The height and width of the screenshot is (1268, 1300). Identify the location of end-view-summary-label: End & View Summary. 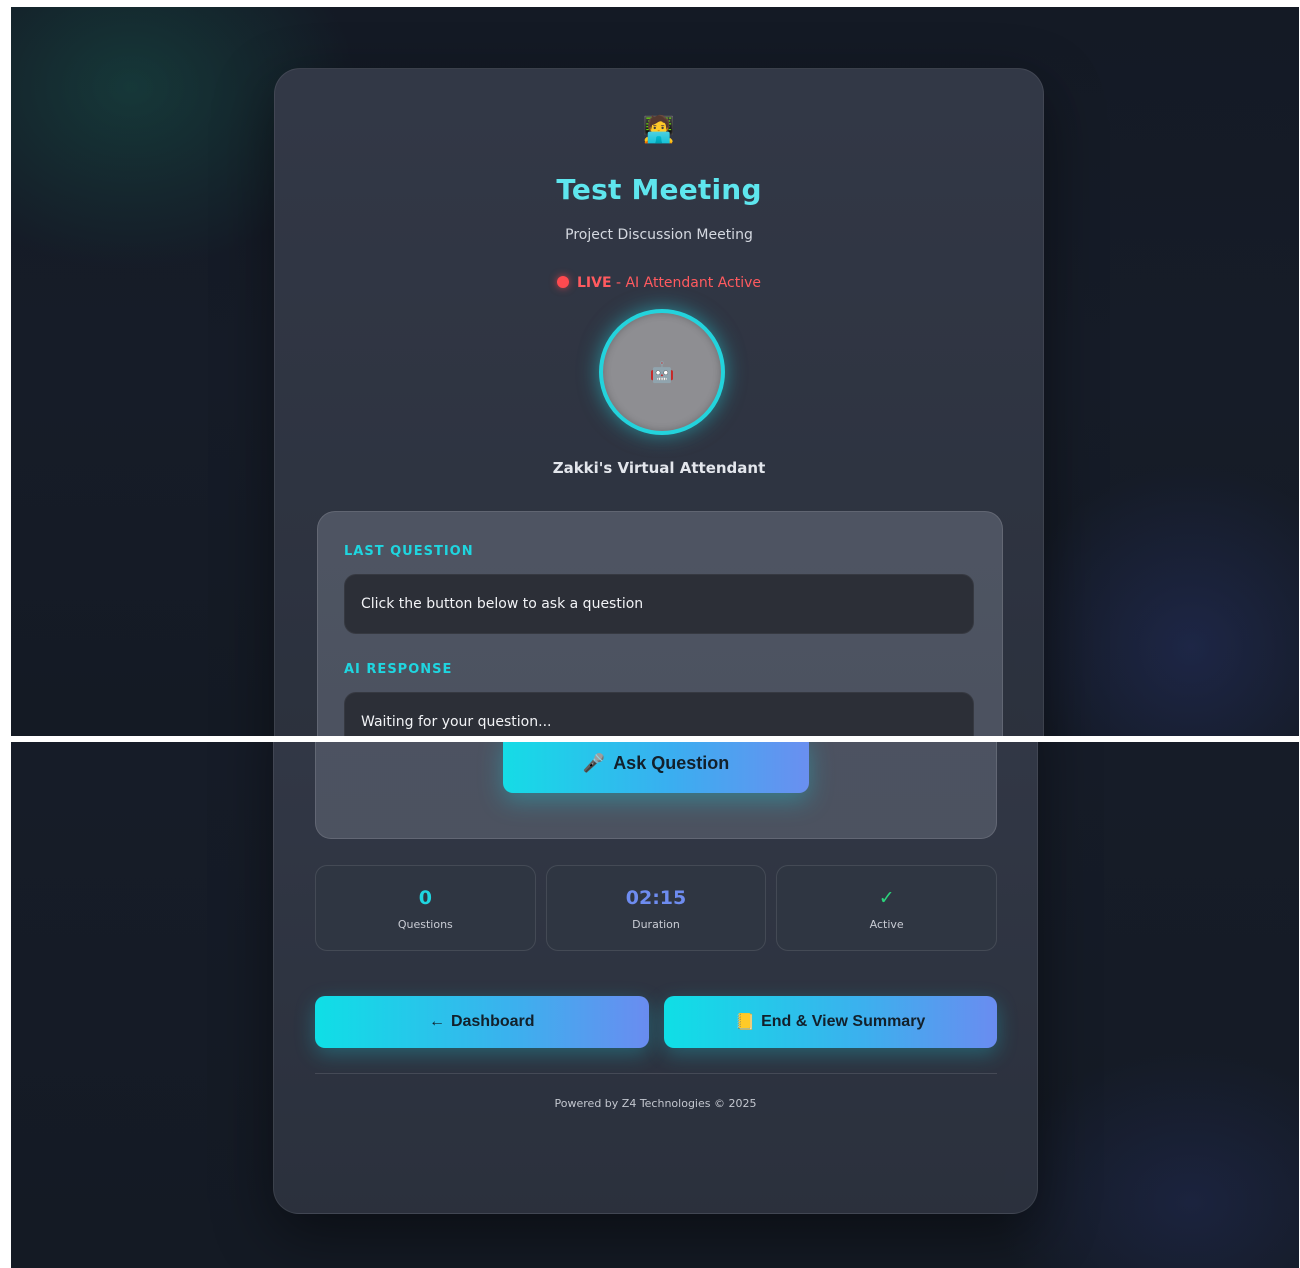
(843, 1021).